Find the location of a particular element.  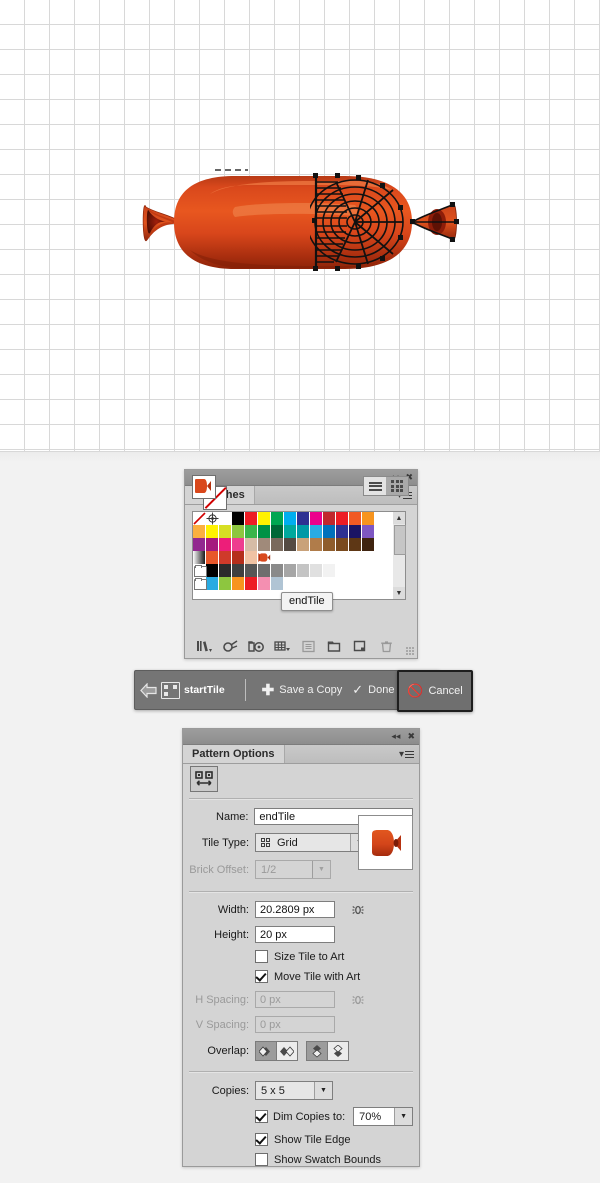

link-swatch-icon is located at coordinates (230, 646).